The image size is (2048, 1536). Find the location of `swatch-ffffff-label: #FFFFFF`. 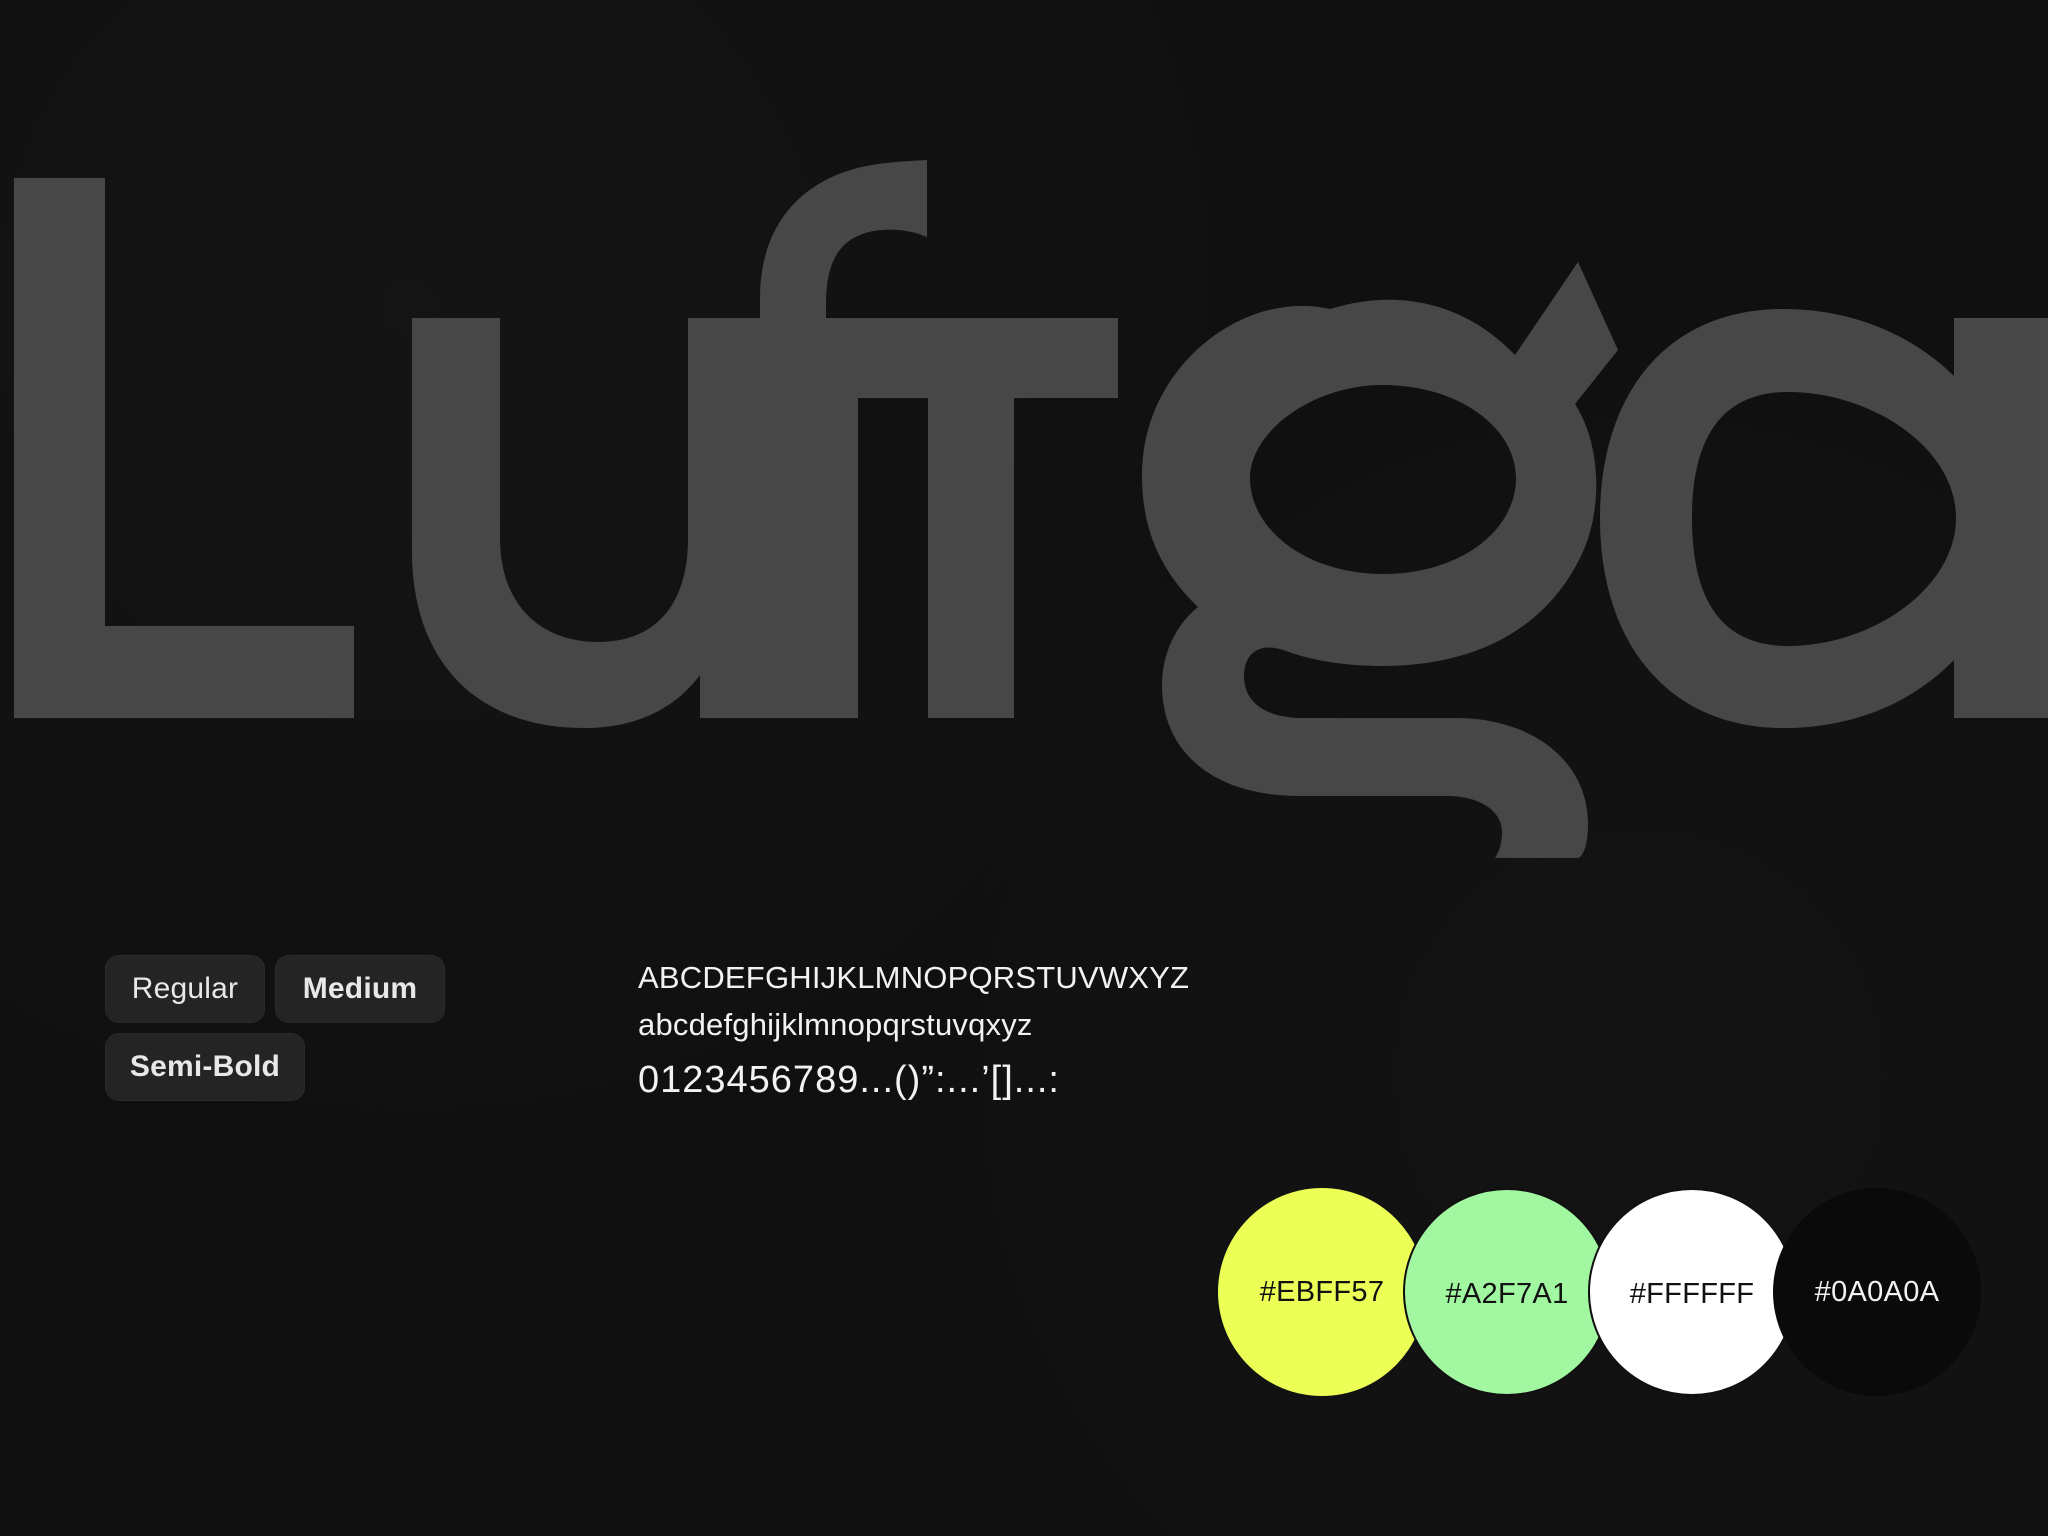

swatch-ffffff-label: #FFFFFF is located at coordinates (1692, 1294).